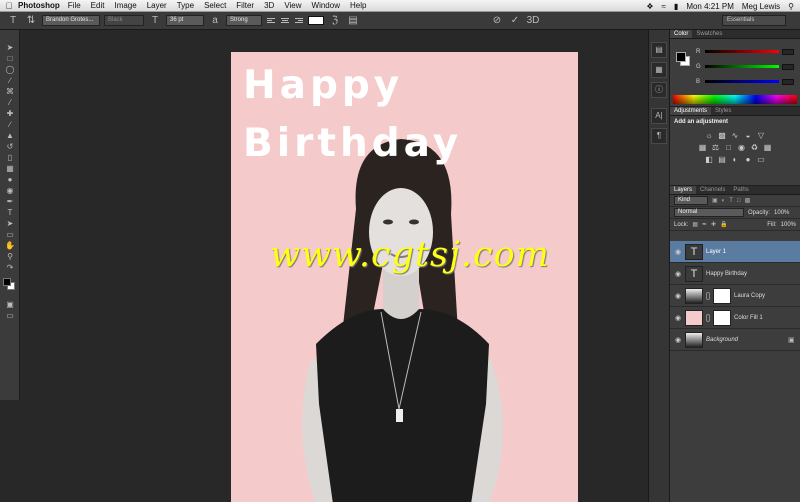 The height and width of the screenshot is (502, 800). I want to click on menu-file: File, so click(74, 5).